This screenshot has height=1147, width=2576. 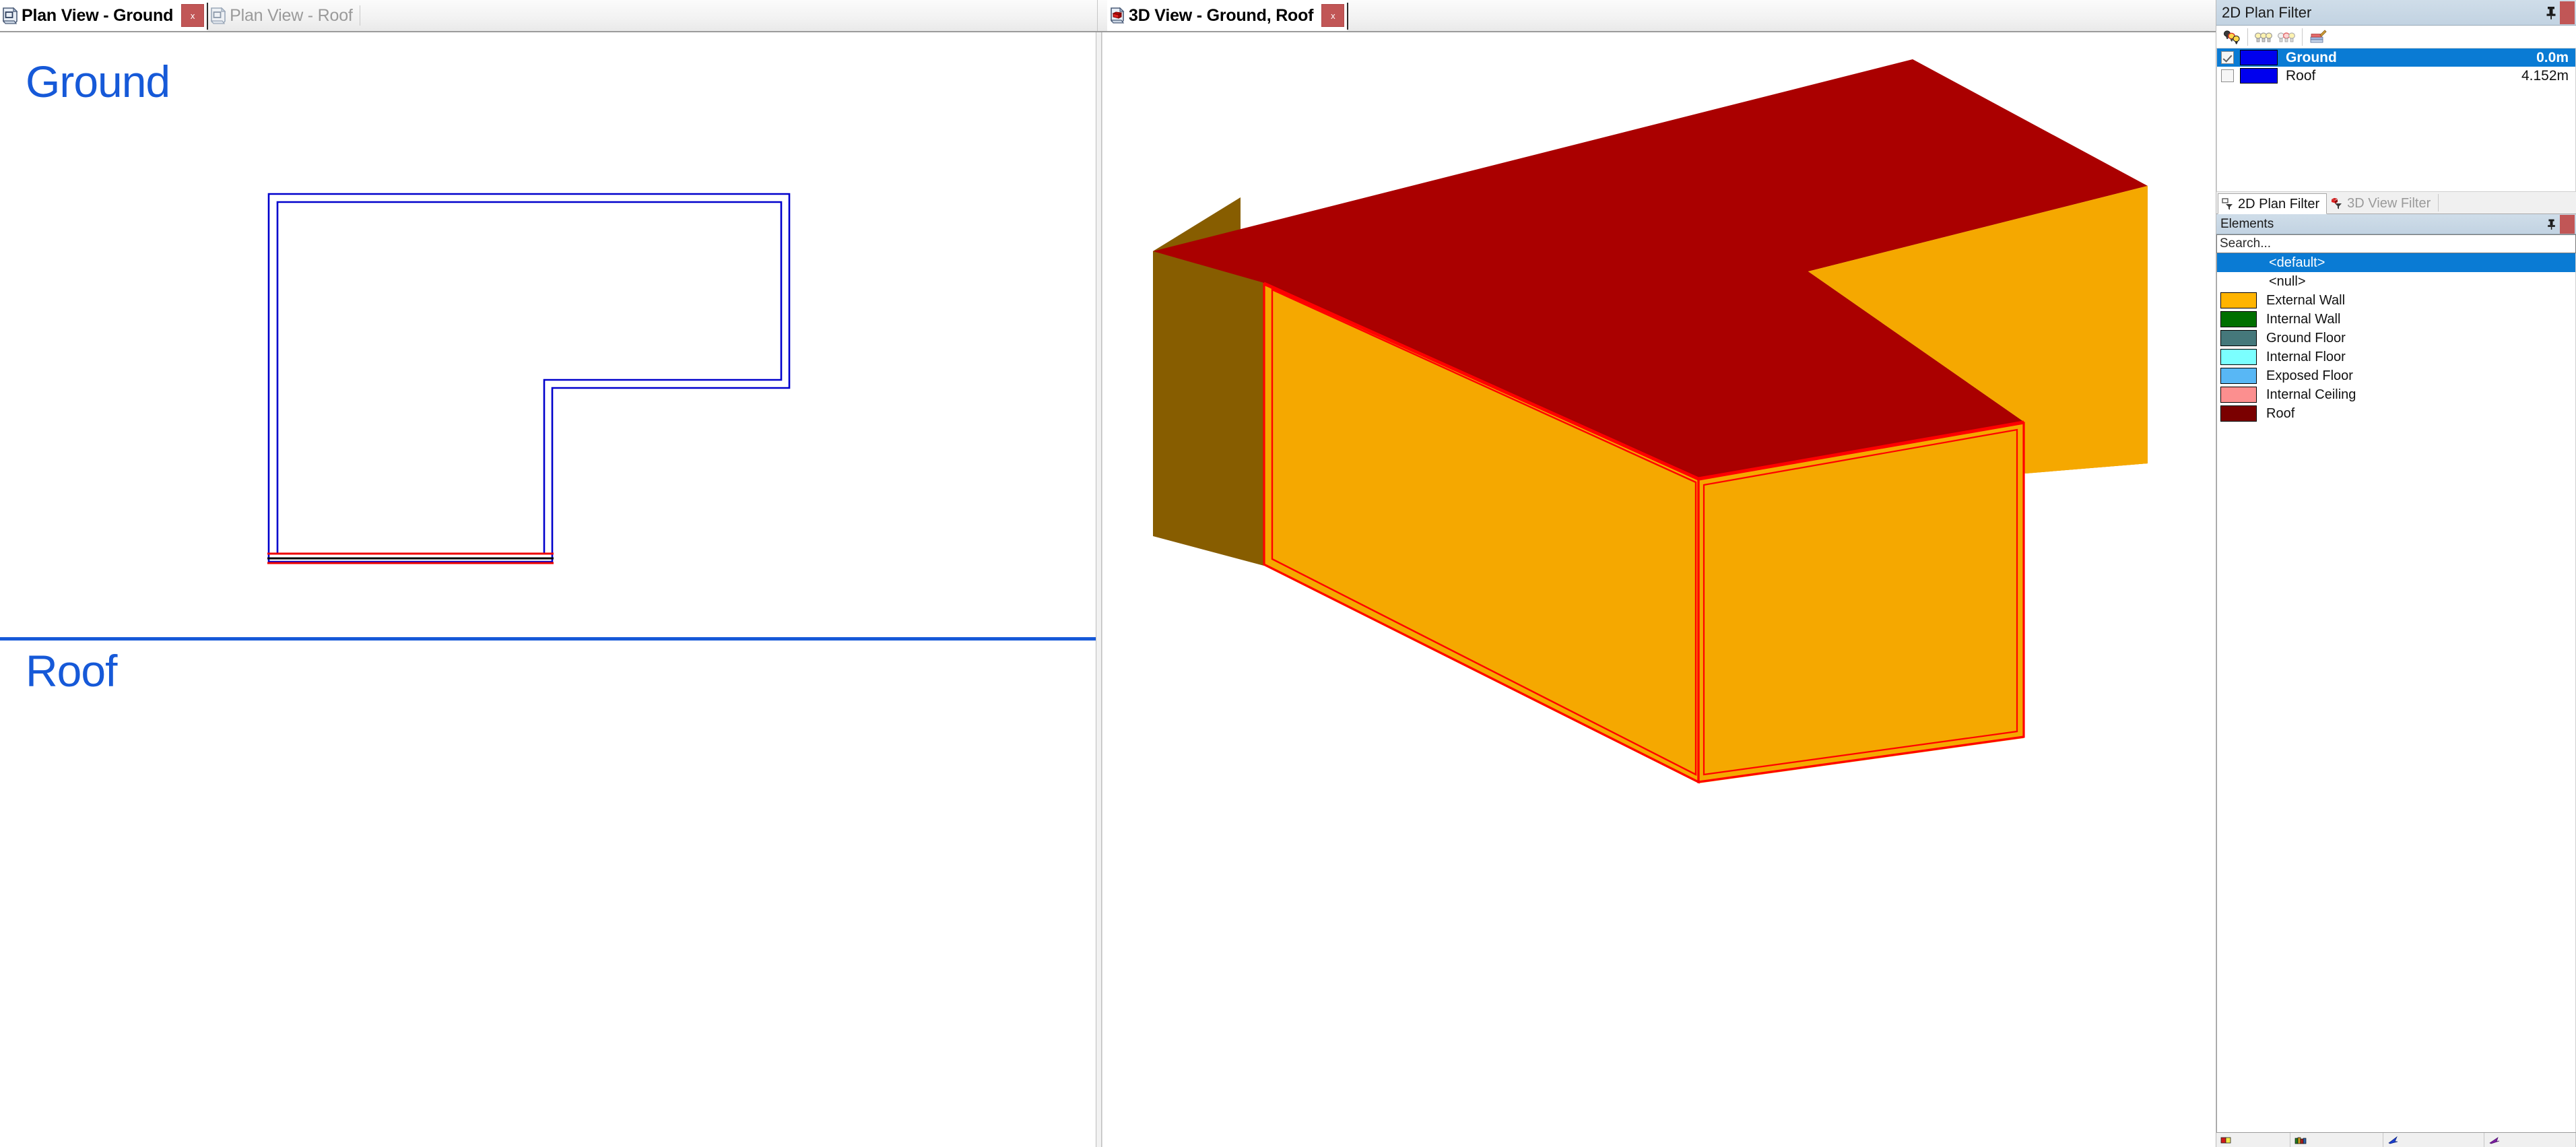 What do you see at coordinates (2396, 120) in the screenshot?
I see `layers-list: Ground 0.0m Roof 4.152m` at bounding box center [2396, 120].